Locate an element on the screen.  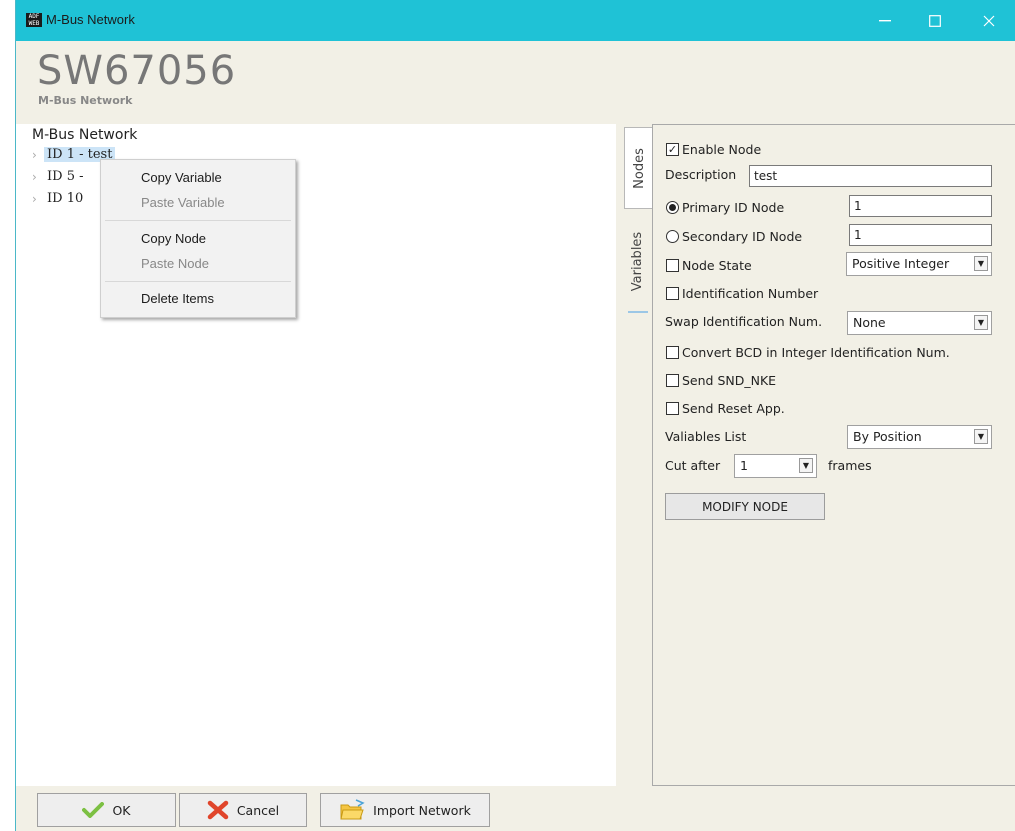
variables-list-label: Valiables List is located at coordinates (706, 436).